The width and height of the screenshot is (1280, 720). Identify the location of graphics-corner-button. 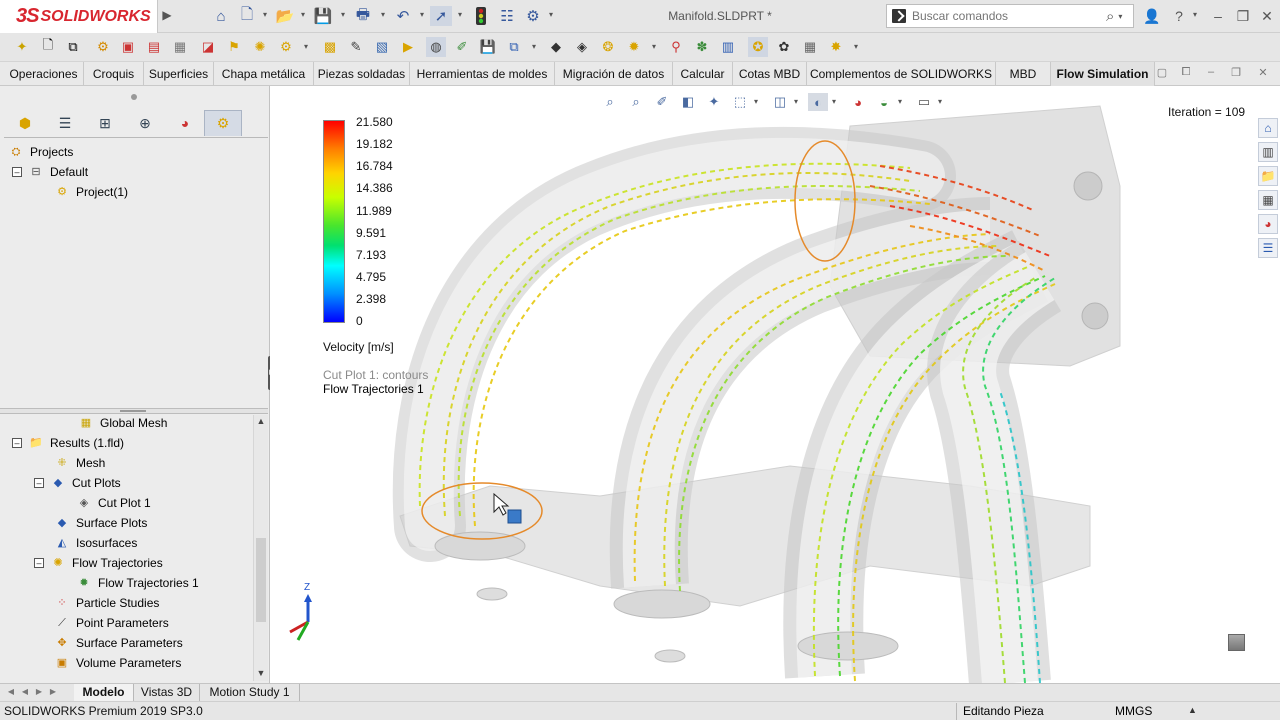
(1236, 642).